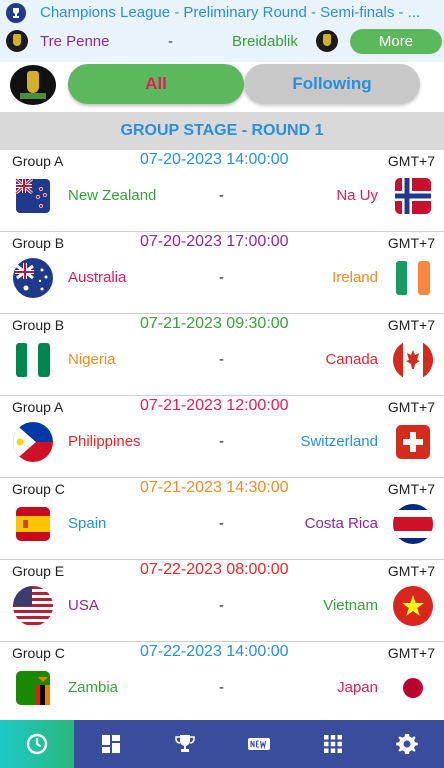  Describe the element at coordinates (214, 323) in the screenshot. I see `match-datetime: 07-21-2023 09:30:00` at that location.